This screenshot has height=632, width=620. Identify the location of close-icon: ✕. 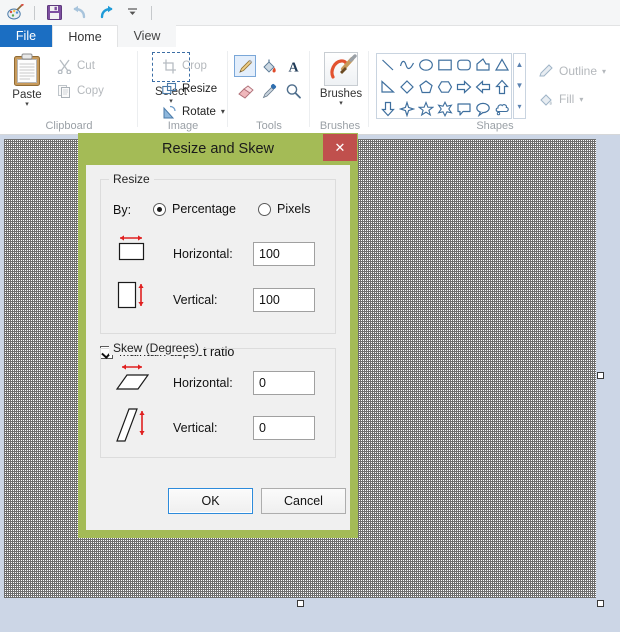
(340, 147).